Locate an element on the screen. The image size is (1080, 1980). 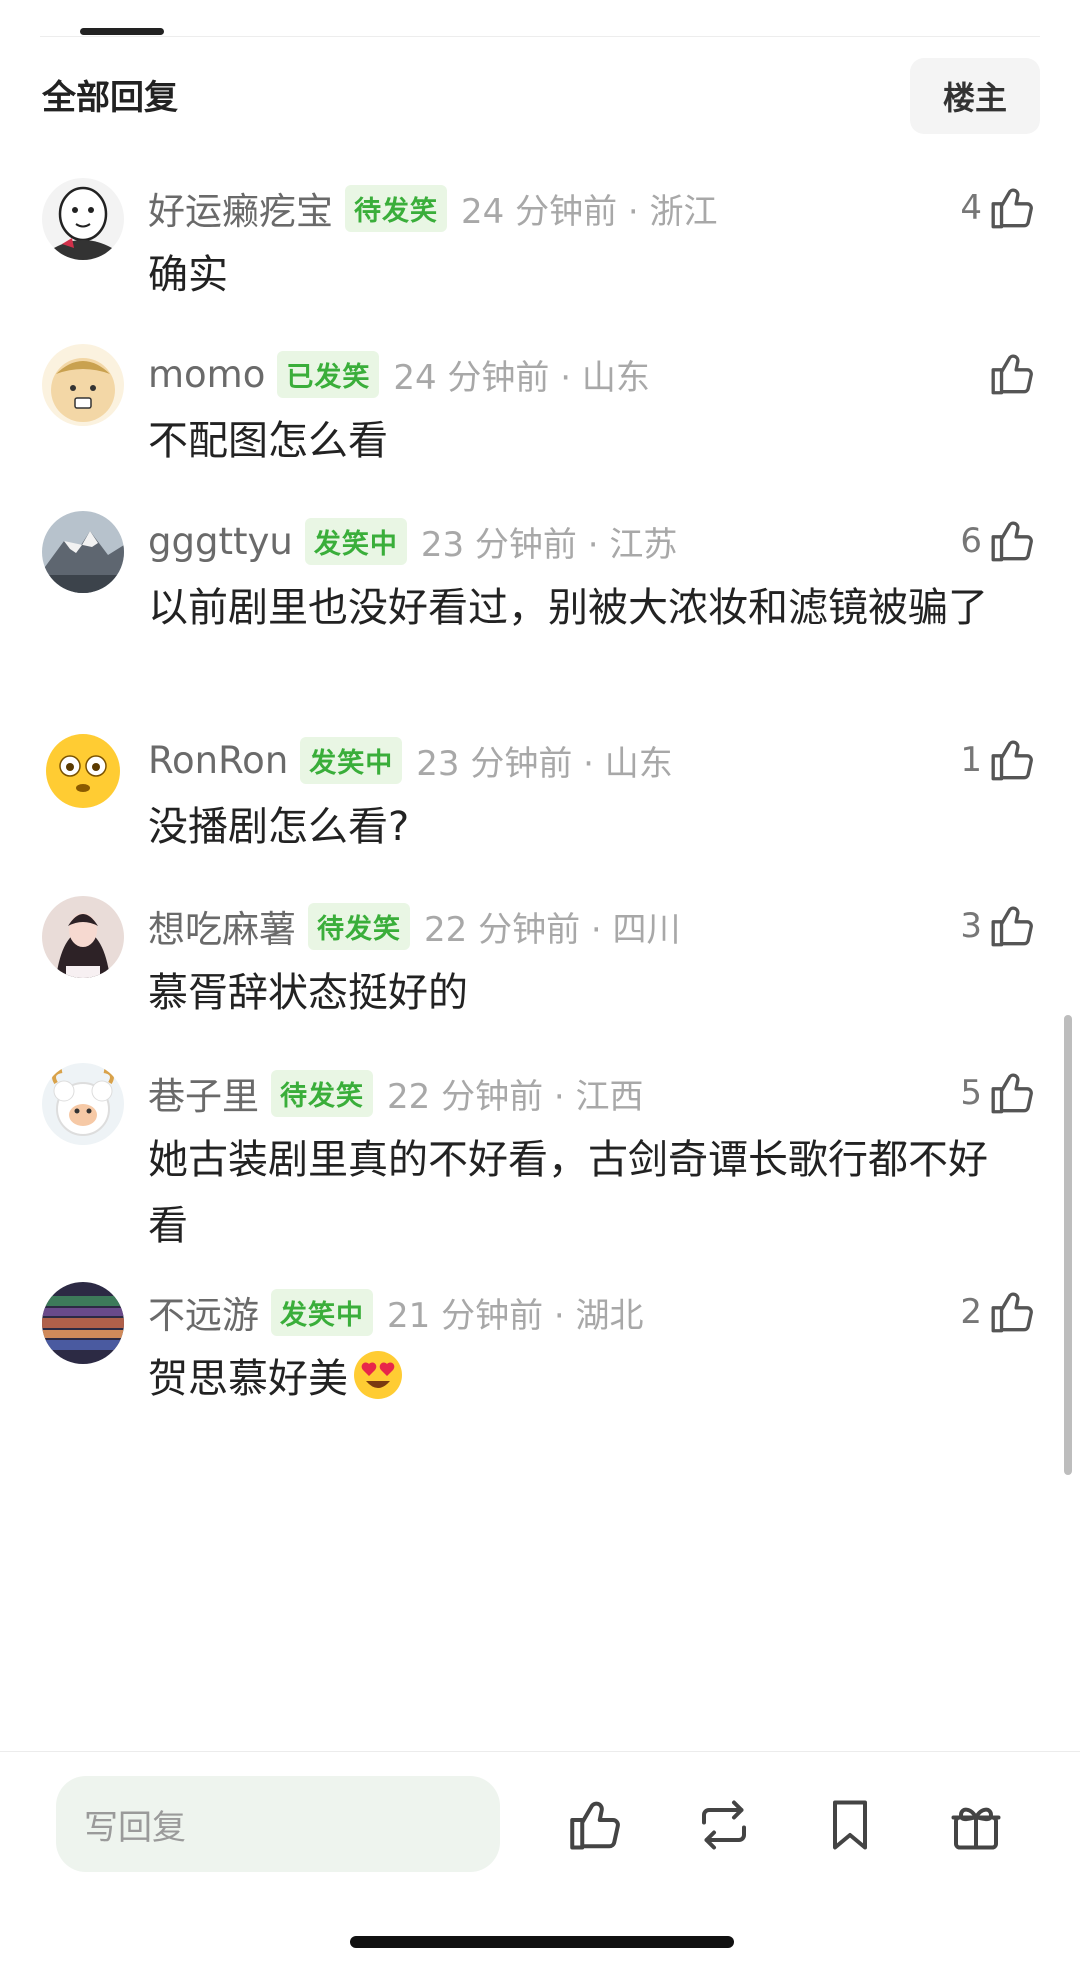
like-count: 1 is located at coordinates (971, 760).